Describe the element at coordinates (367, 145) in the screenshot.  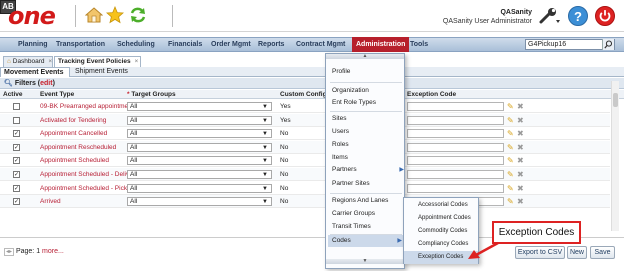
I see `menu-item-roles: Roles` at that location.